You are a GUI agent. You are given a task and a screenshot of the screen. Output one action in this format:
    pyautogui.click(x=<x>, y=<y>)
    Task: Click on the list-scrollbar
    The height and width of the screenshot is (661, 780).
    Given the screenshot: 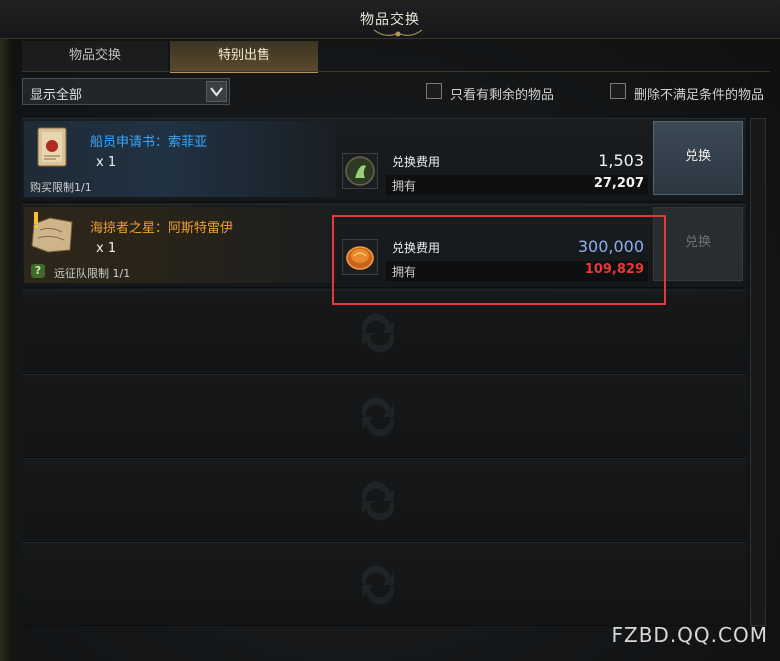 What is the action you would take?
    pyautogui.click(x=758, y=372)
    